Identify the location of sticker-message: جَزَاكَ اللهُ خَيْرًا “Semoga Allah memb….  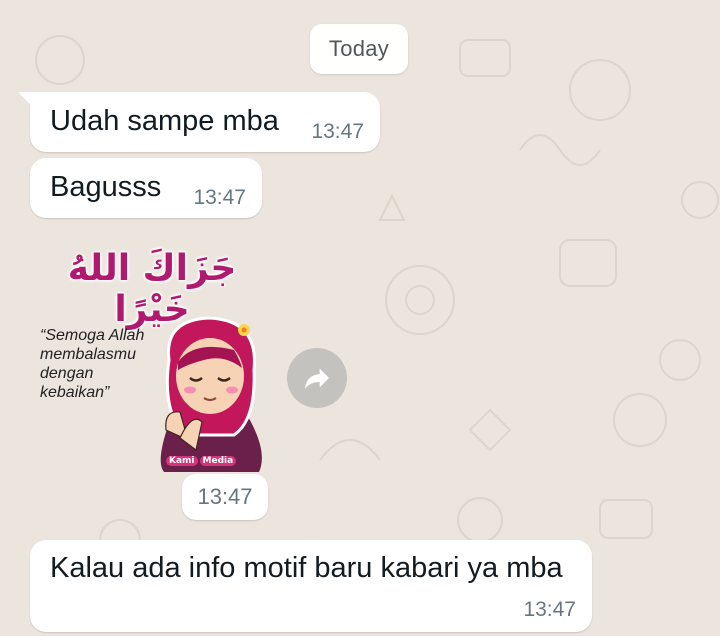
(149, 358).